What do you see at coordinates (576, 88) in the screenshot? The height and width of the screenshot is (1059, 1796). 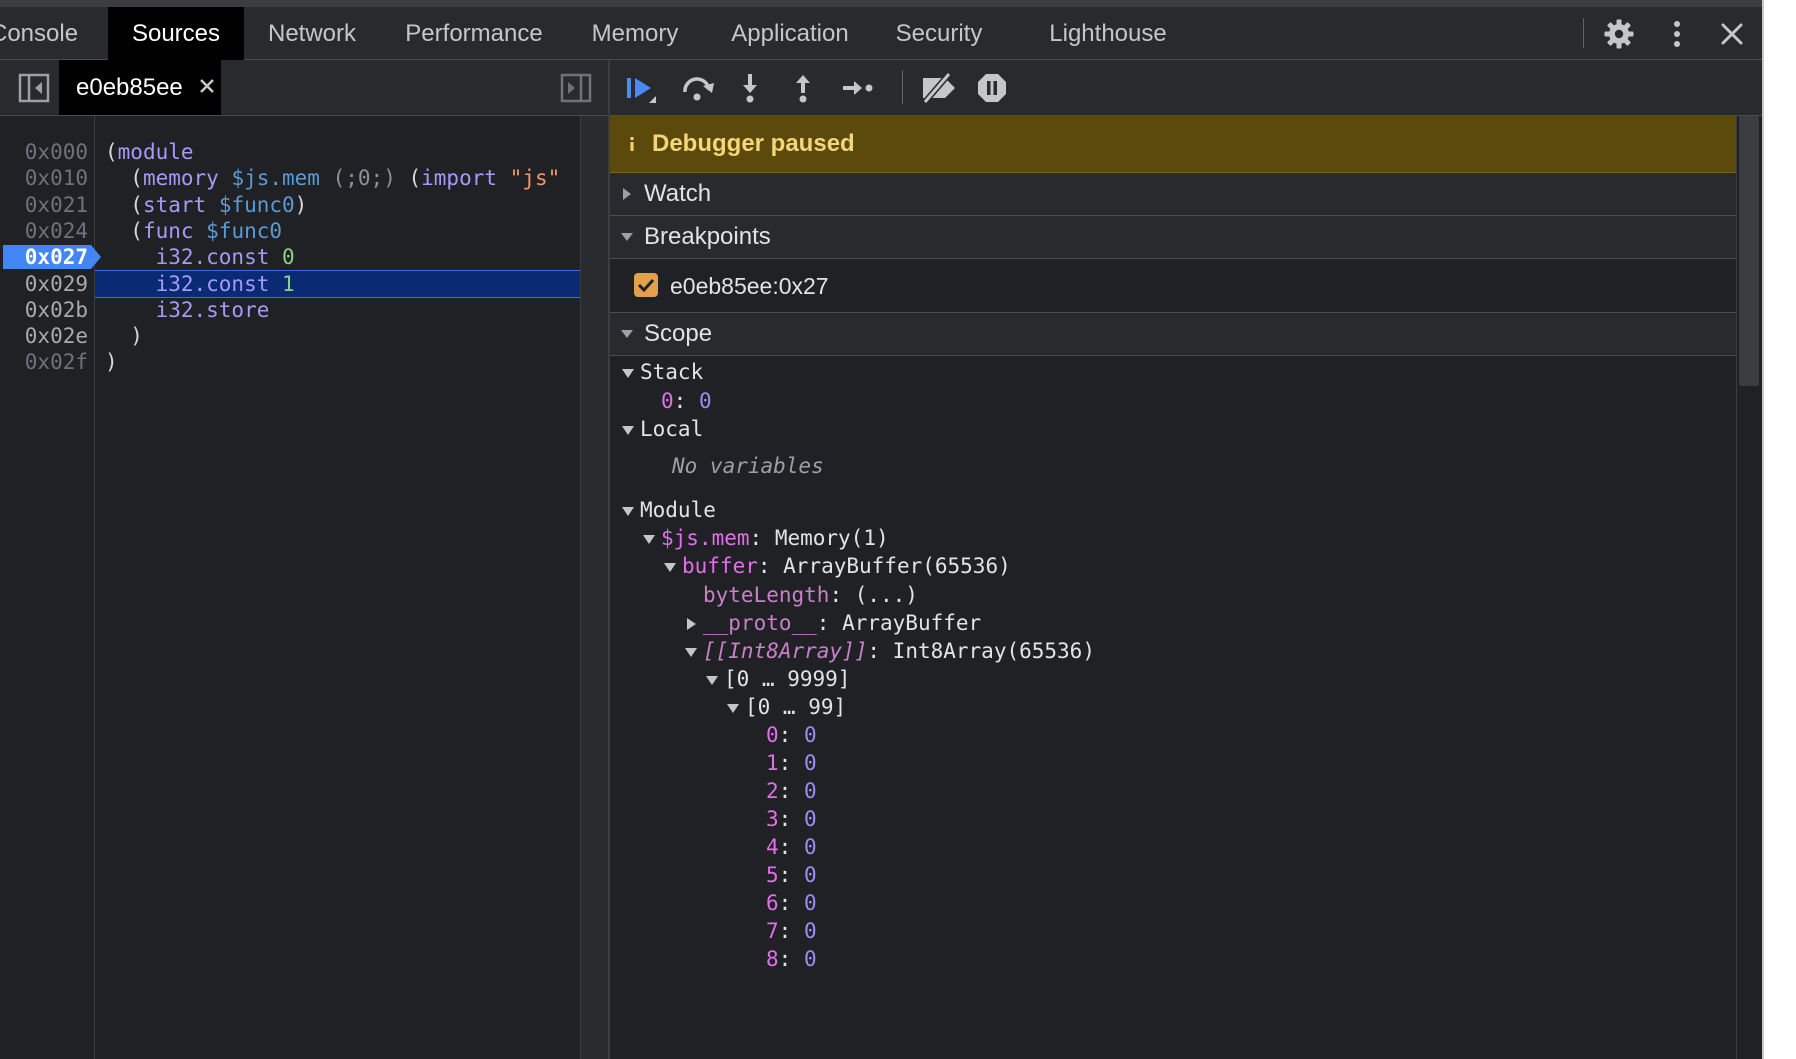 I see `toggle-debugger-sidebar-icon` at bounding box center [576, 88].